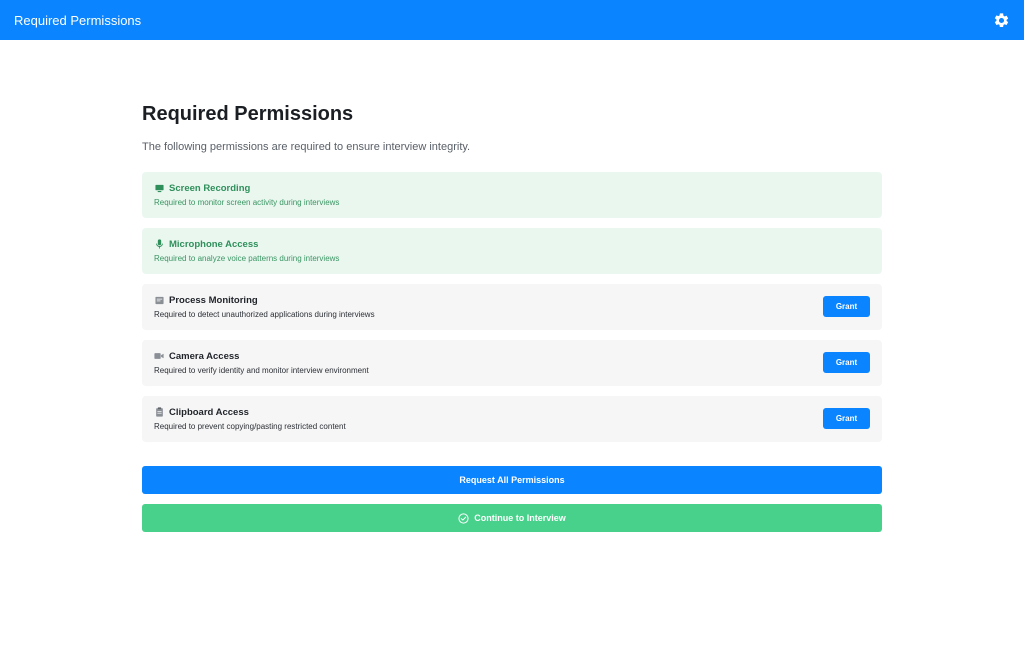 This screenshot has height=662, width=1024. Describe the element at coordinates (512, 20) in the screenshot. I see `top-bar: Required Permissions` at that location.